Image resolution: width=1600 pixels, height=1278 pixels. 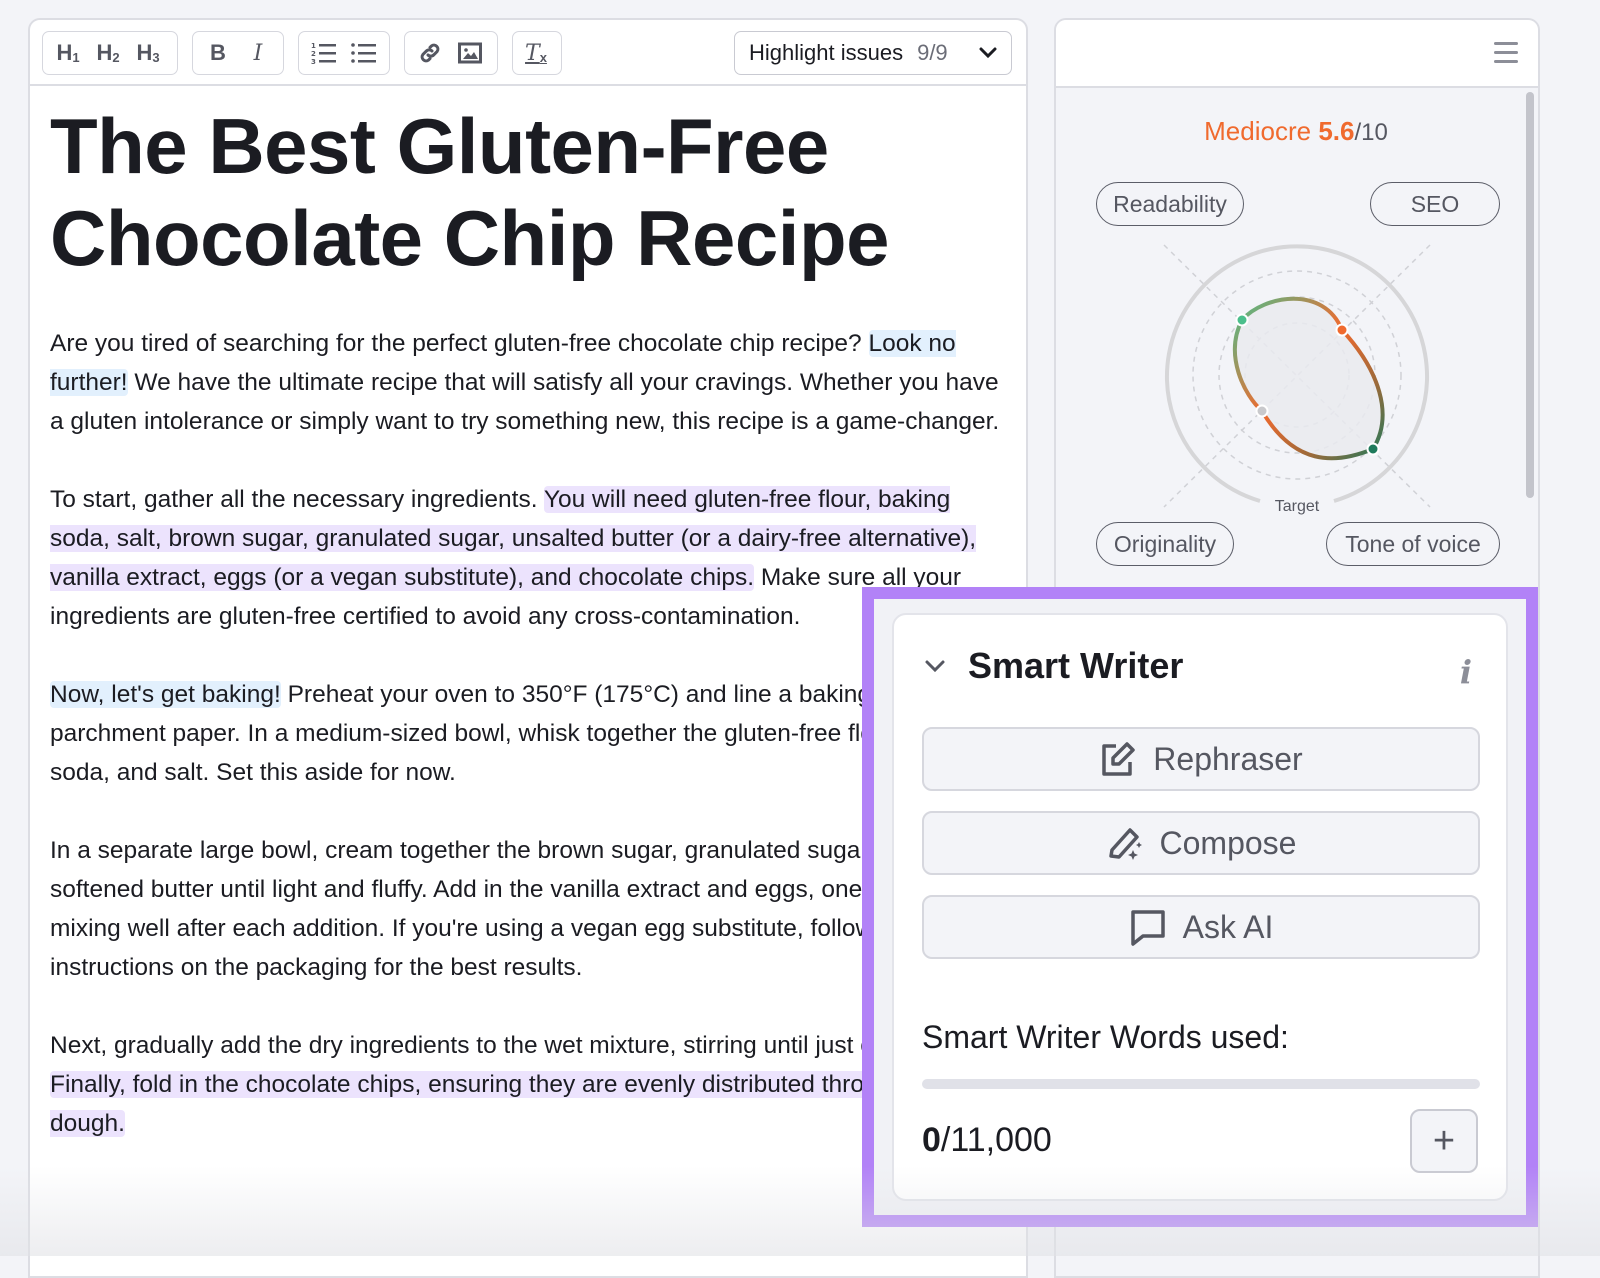 What do you see at coordinates (1371, 132) in the screenshot?
I see `score-max: /10` at bounding box center [1371, 132].